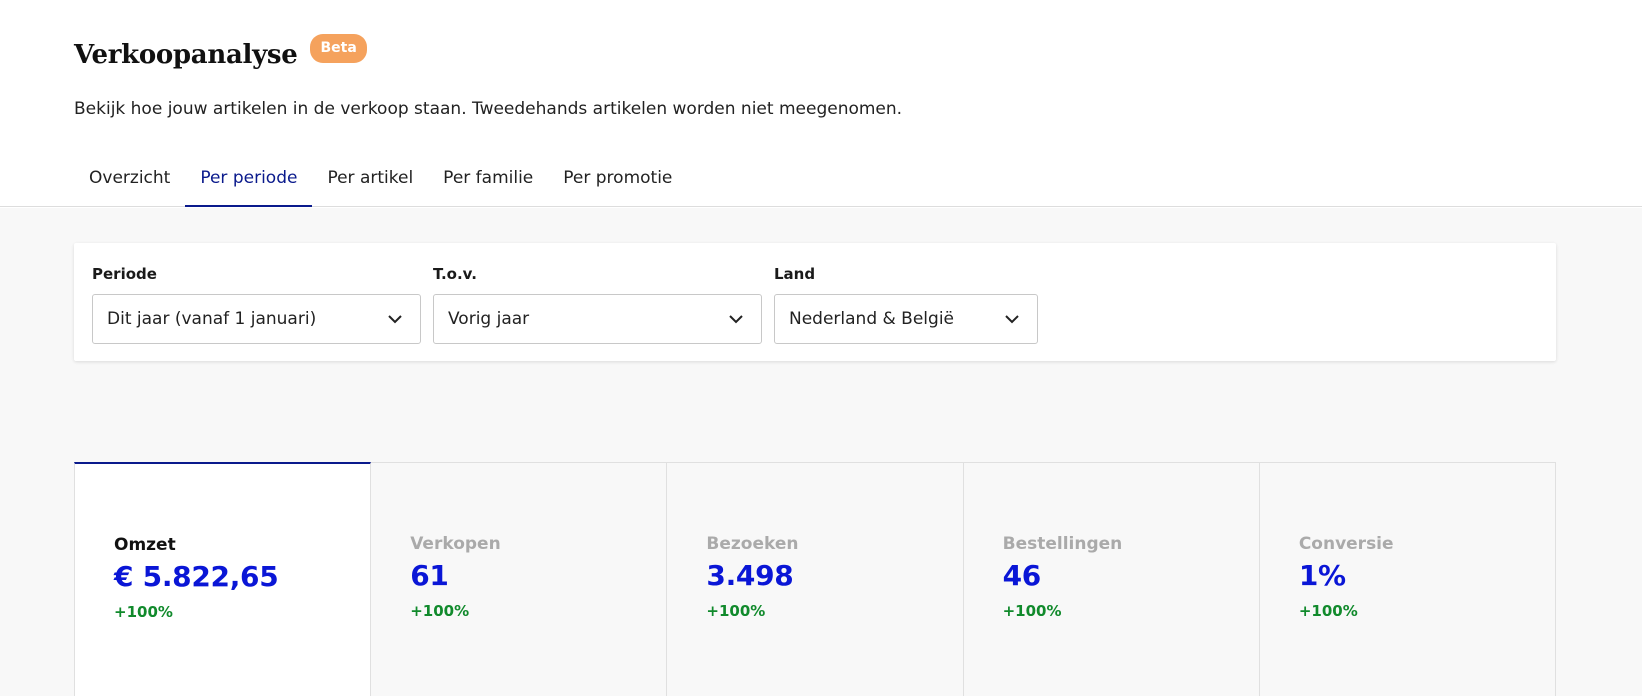  I want to click on tab-per-familie: Per familie, so click(488, 183).